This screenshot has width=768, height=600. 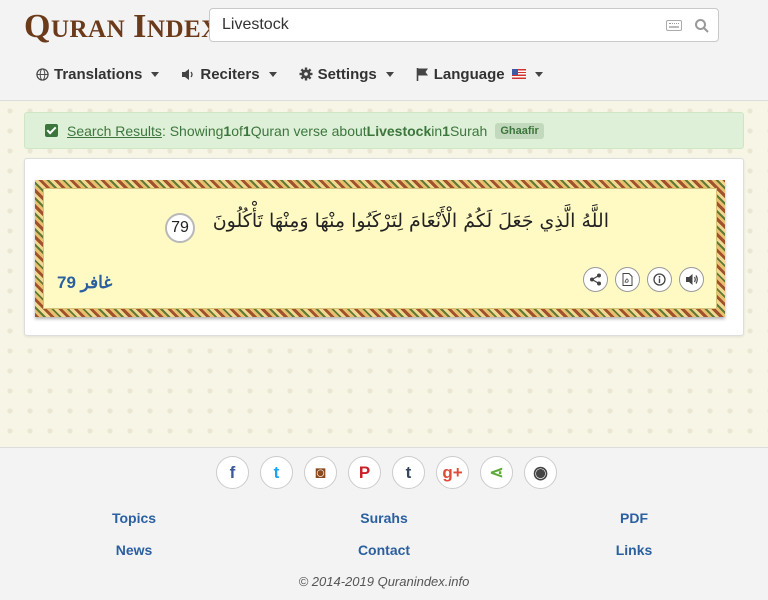 I want to click on share-icon, so click(x=595, y=279).